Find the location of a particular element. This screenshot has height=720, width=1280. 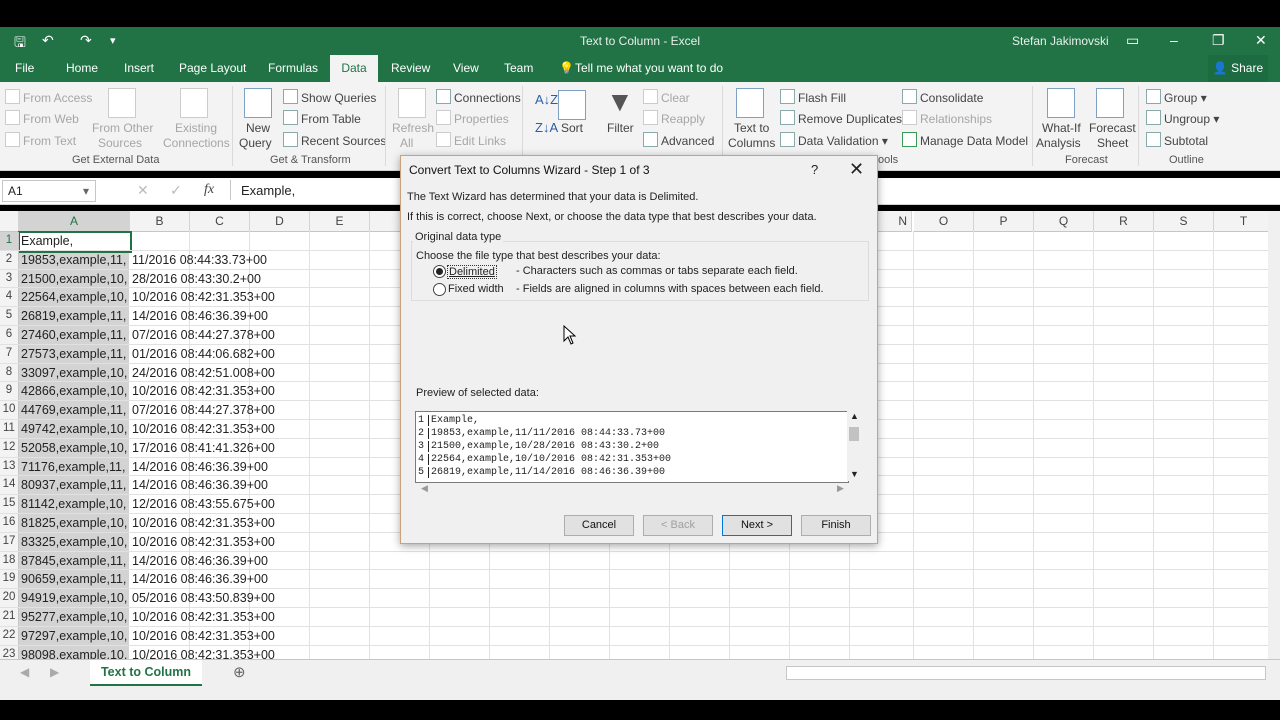

column-header-b: B is located at coordinates (160, 221).